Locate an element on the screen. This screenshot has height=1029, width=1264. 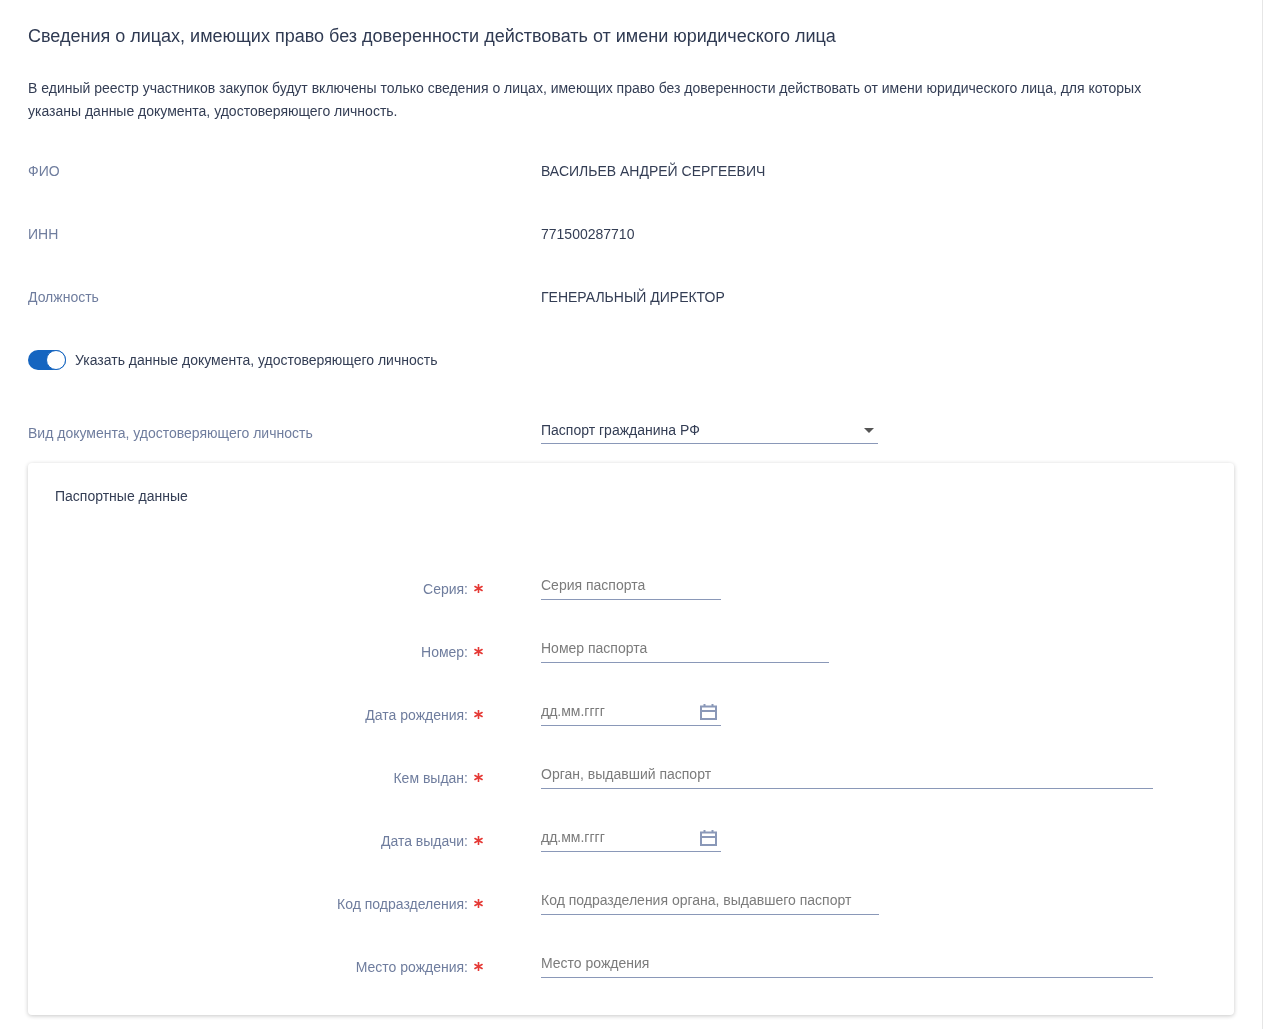
field-value: ГЕНЕРАЛЬНЫЙ ДИРЕКТОР is located at coordinates (633, 296).